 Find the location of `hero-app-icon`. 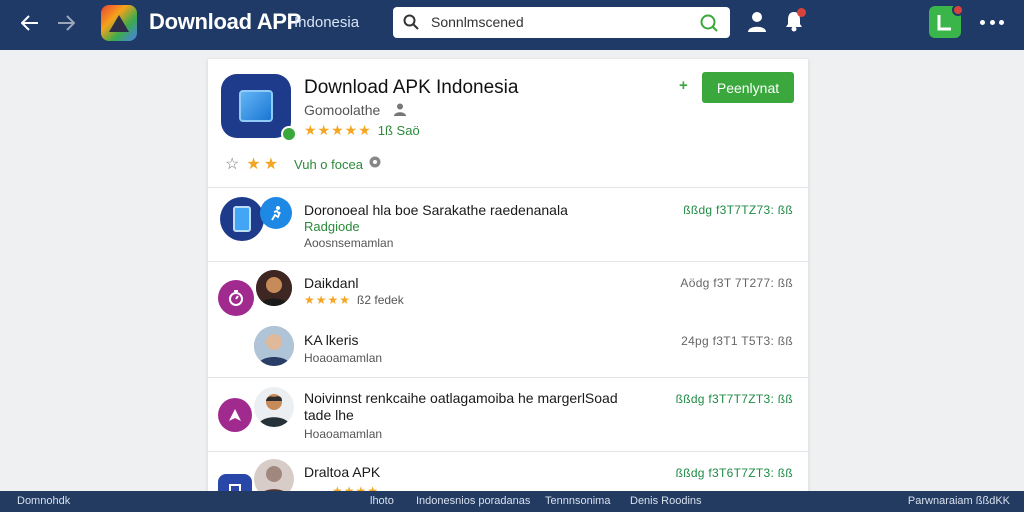

hero-app-icon is located at coordinates (259, 108).